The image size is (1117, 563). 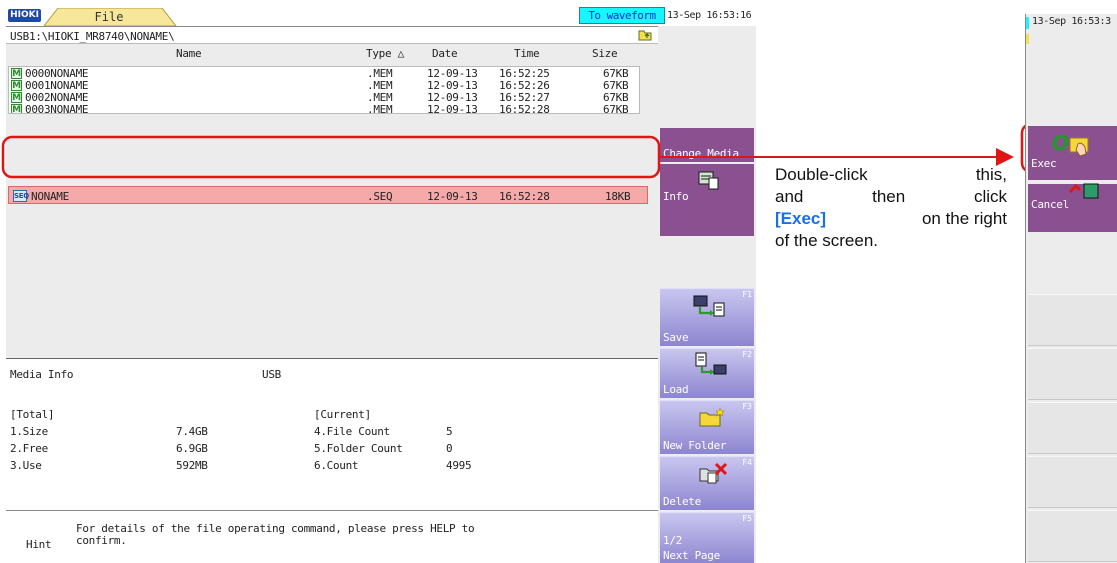 What do you see at coordinates (991, 174) in the screenshot?
I see `callout-word: this,` at bounding box center [991, 174].